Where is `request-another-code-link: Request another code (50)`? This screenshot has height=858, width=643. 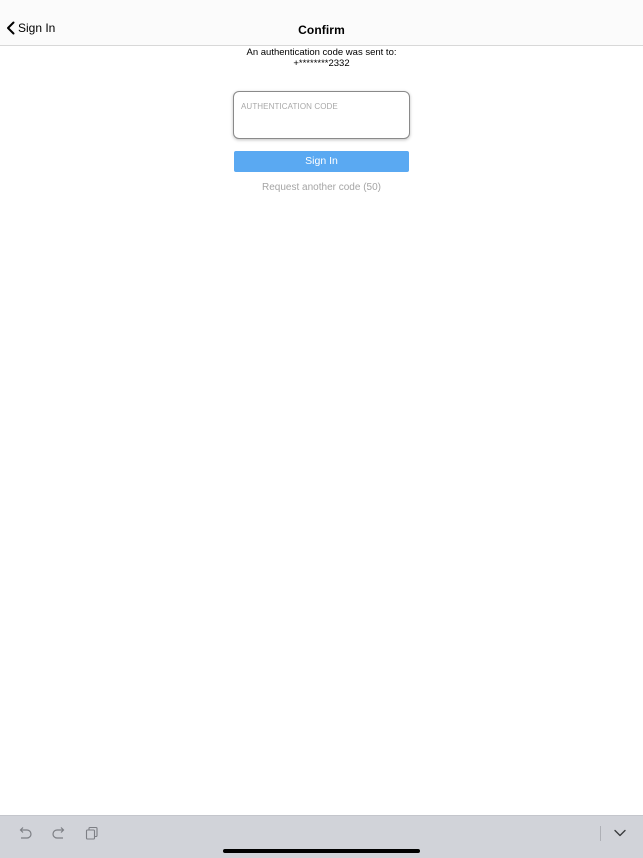
request-another-code-link: Request another code (50) is located at coordinates (321, 187).